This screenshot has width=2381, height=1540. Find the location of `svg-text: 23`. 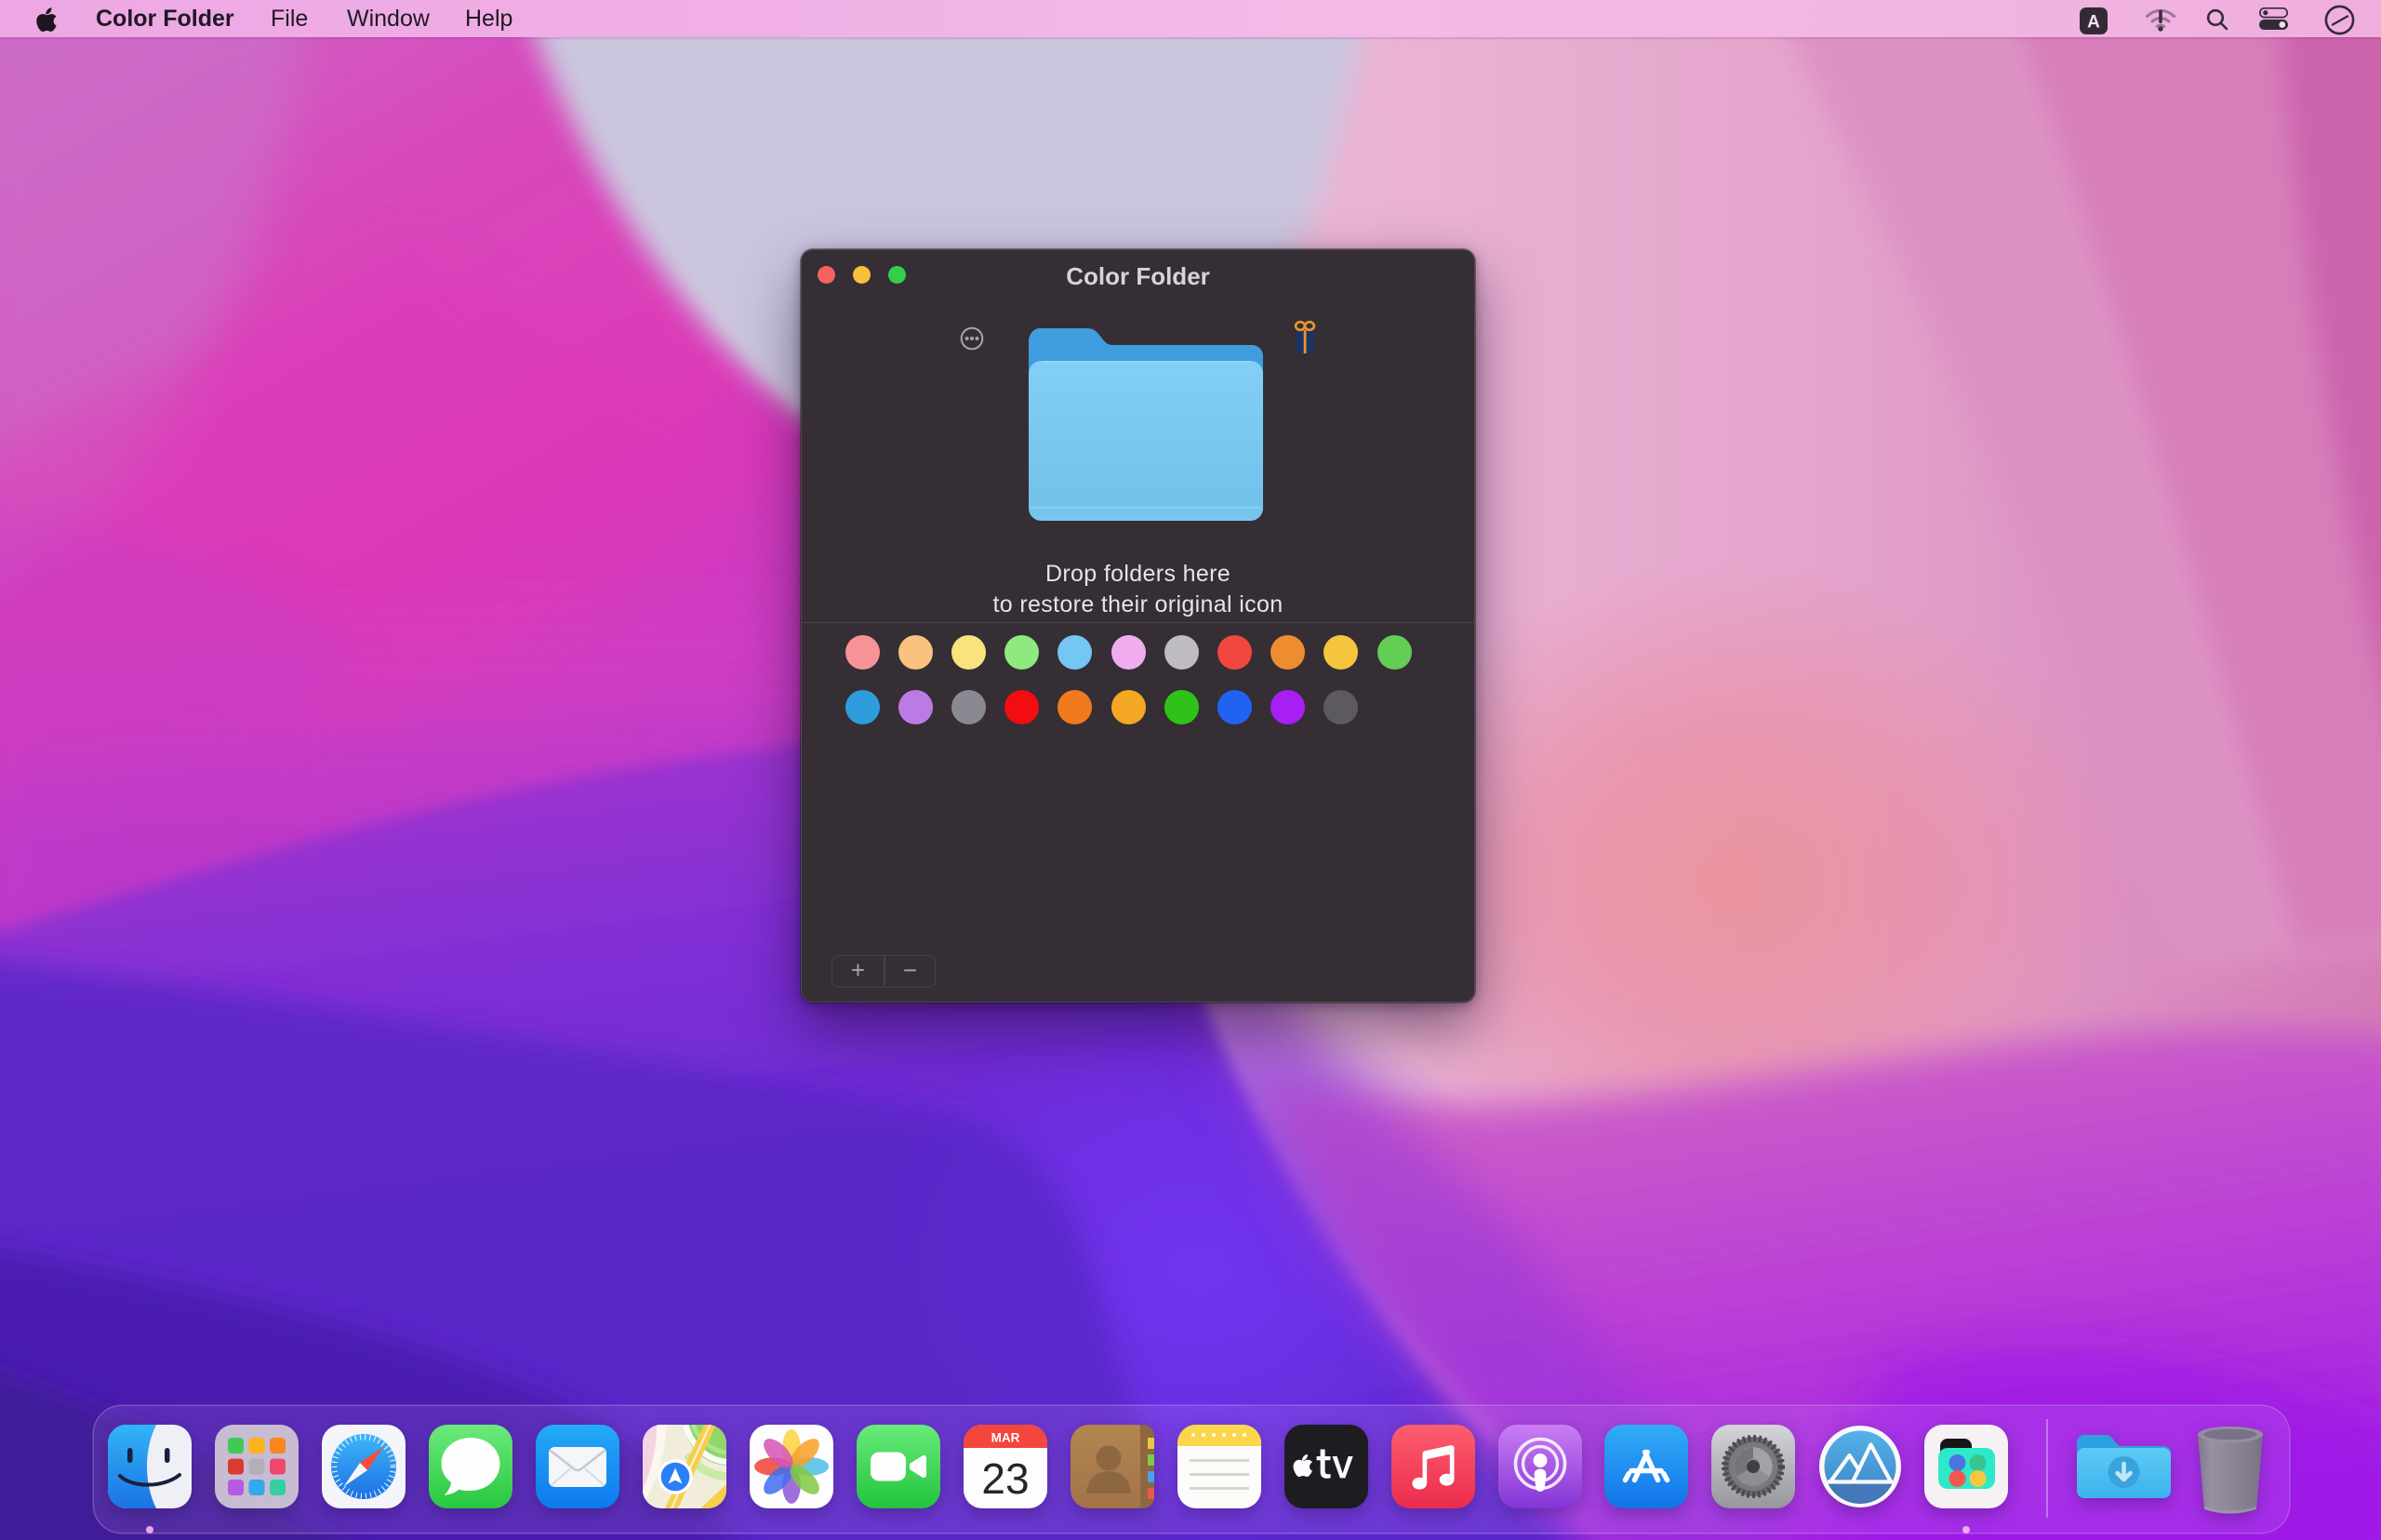

svg-text: 23 is located at coordinates (1005, 1478).